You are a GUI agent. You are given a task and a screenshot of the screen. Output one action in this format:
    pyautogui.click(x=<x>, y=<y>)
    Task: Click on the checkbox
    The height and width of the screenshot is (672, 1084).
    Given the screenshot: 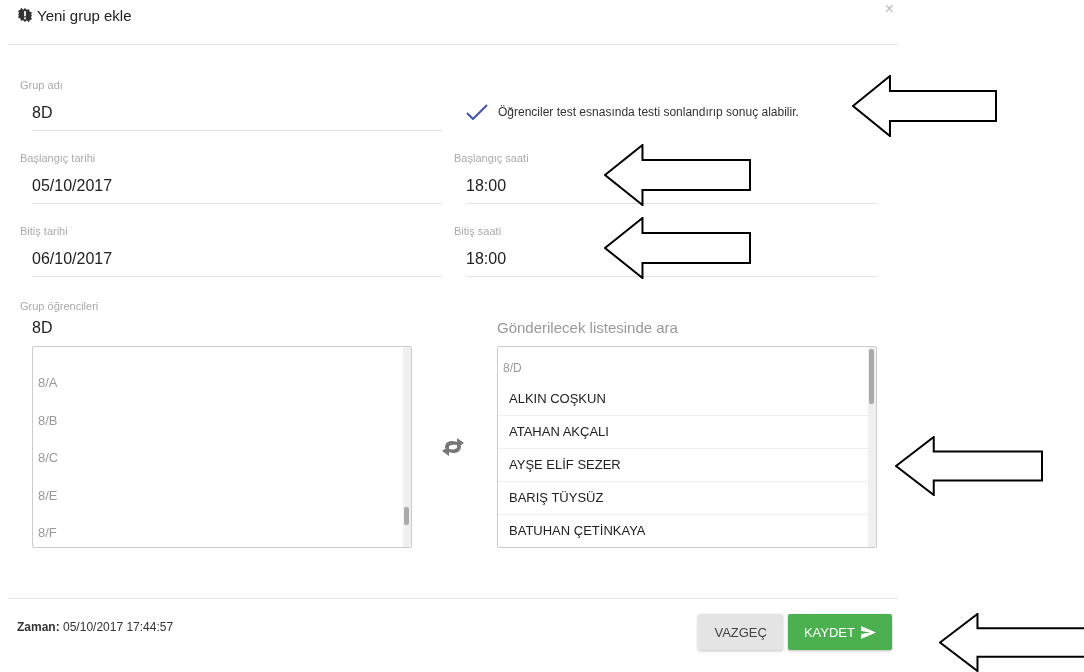 What is the action you would take?
    pyautogui.click(x=477, y=112)
    